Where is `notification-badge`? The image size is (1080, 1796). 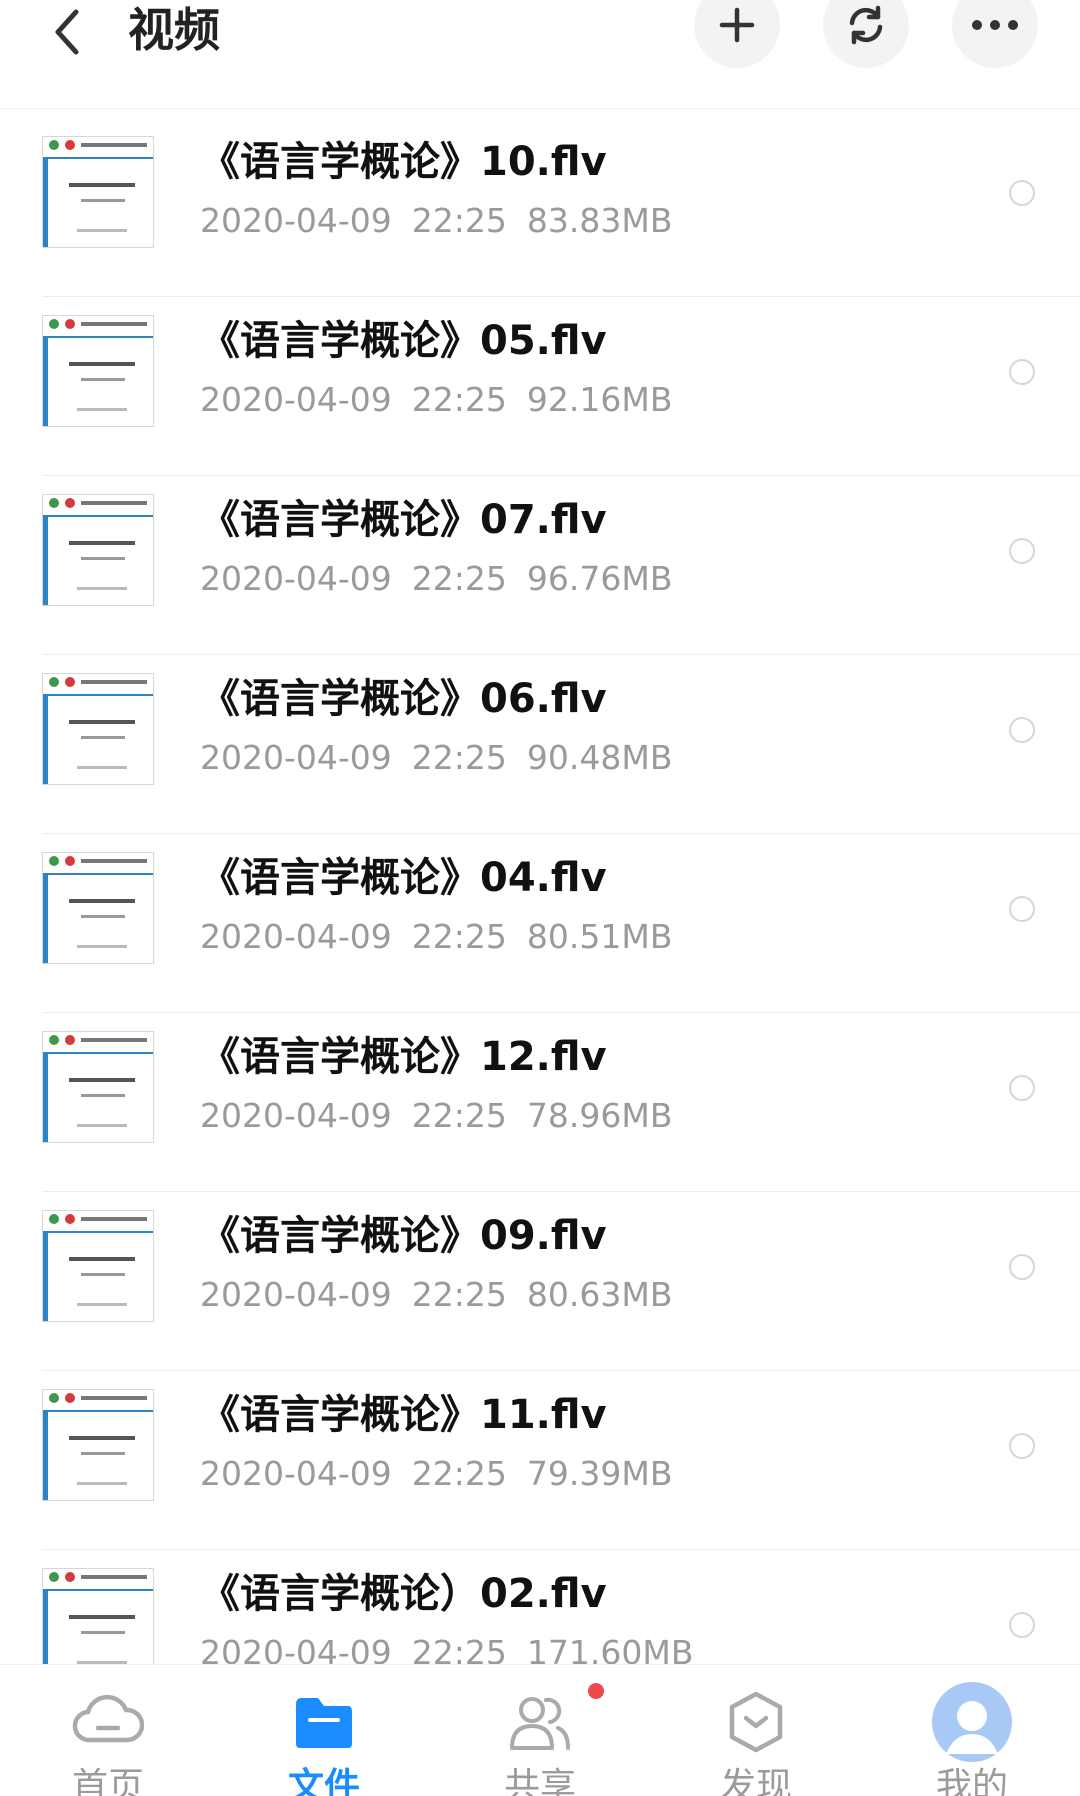 notification-badge is located at coordinates (596, 1691).